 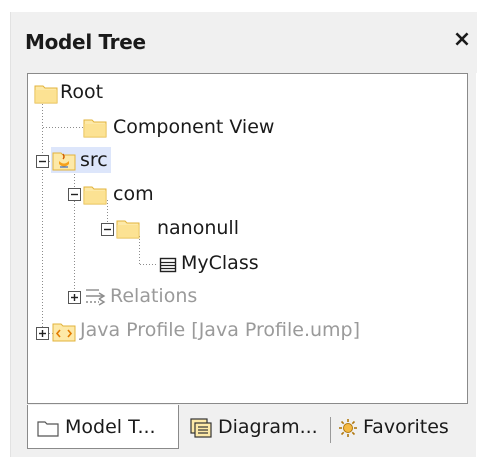 What do you see at coordinates (220, 263) in the screenshot?
I see `tree-node-label: MyClass` at bounding box center [220, 263].